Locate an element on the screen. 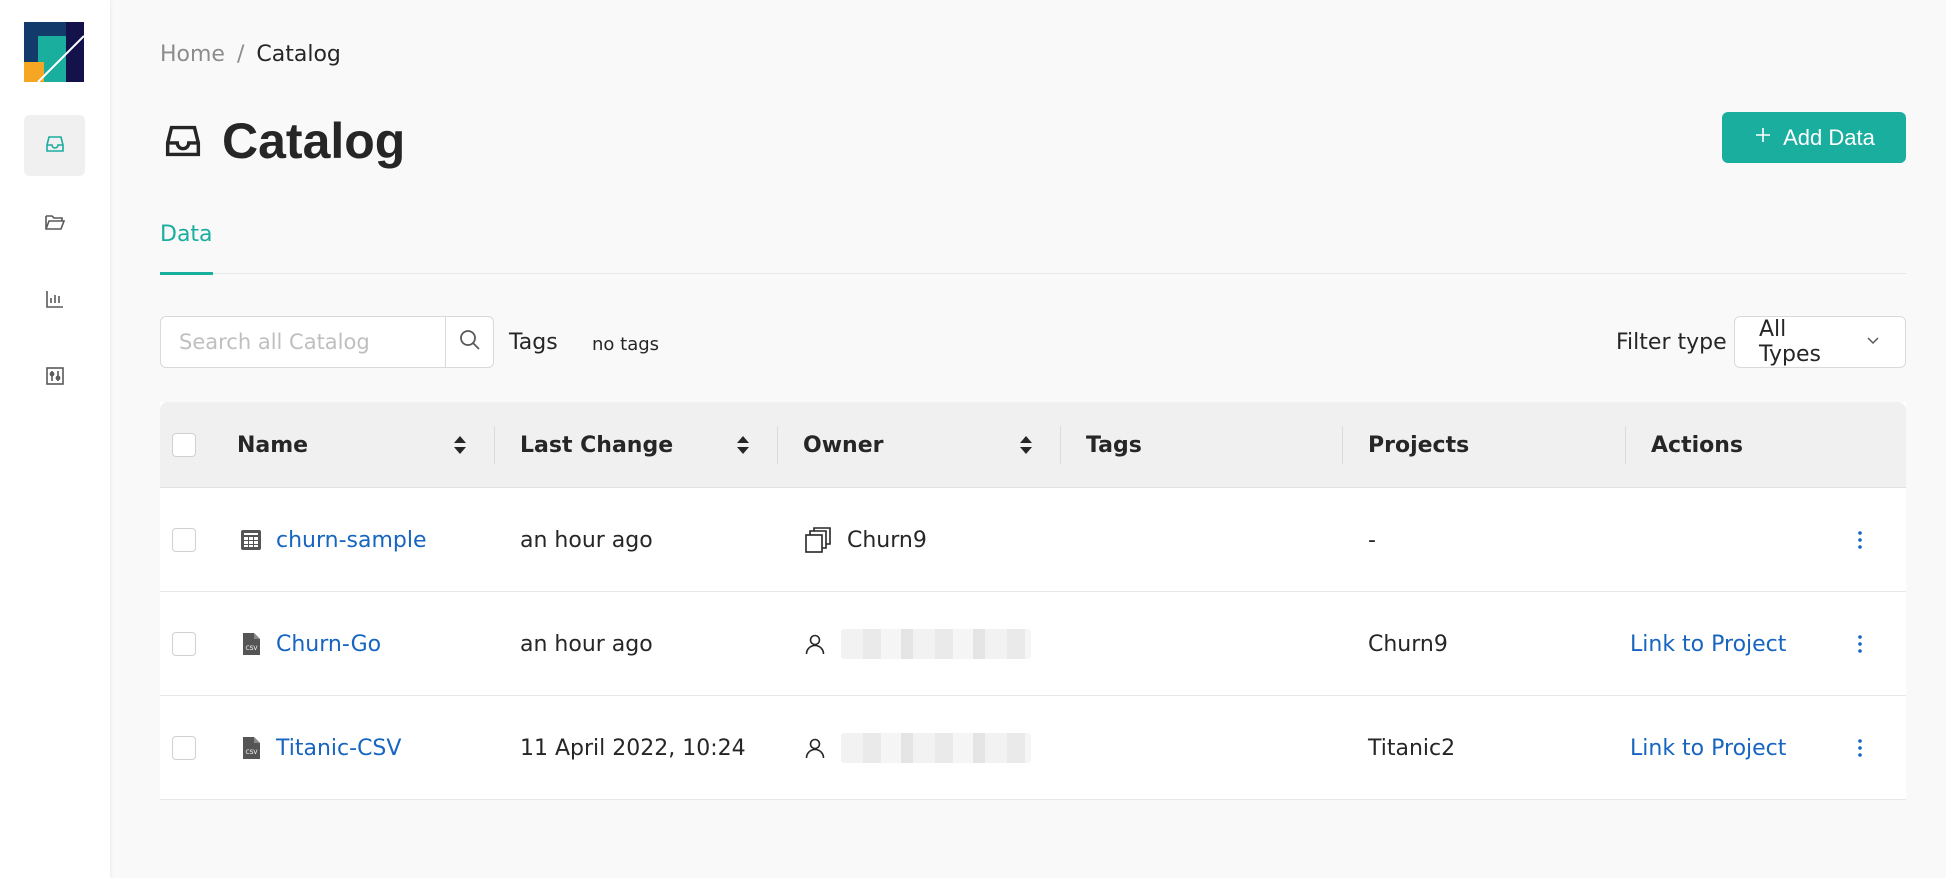 This screenshot has width=1946, height=878. column-header-tags: Tags is located at coordinates (1114, 445).